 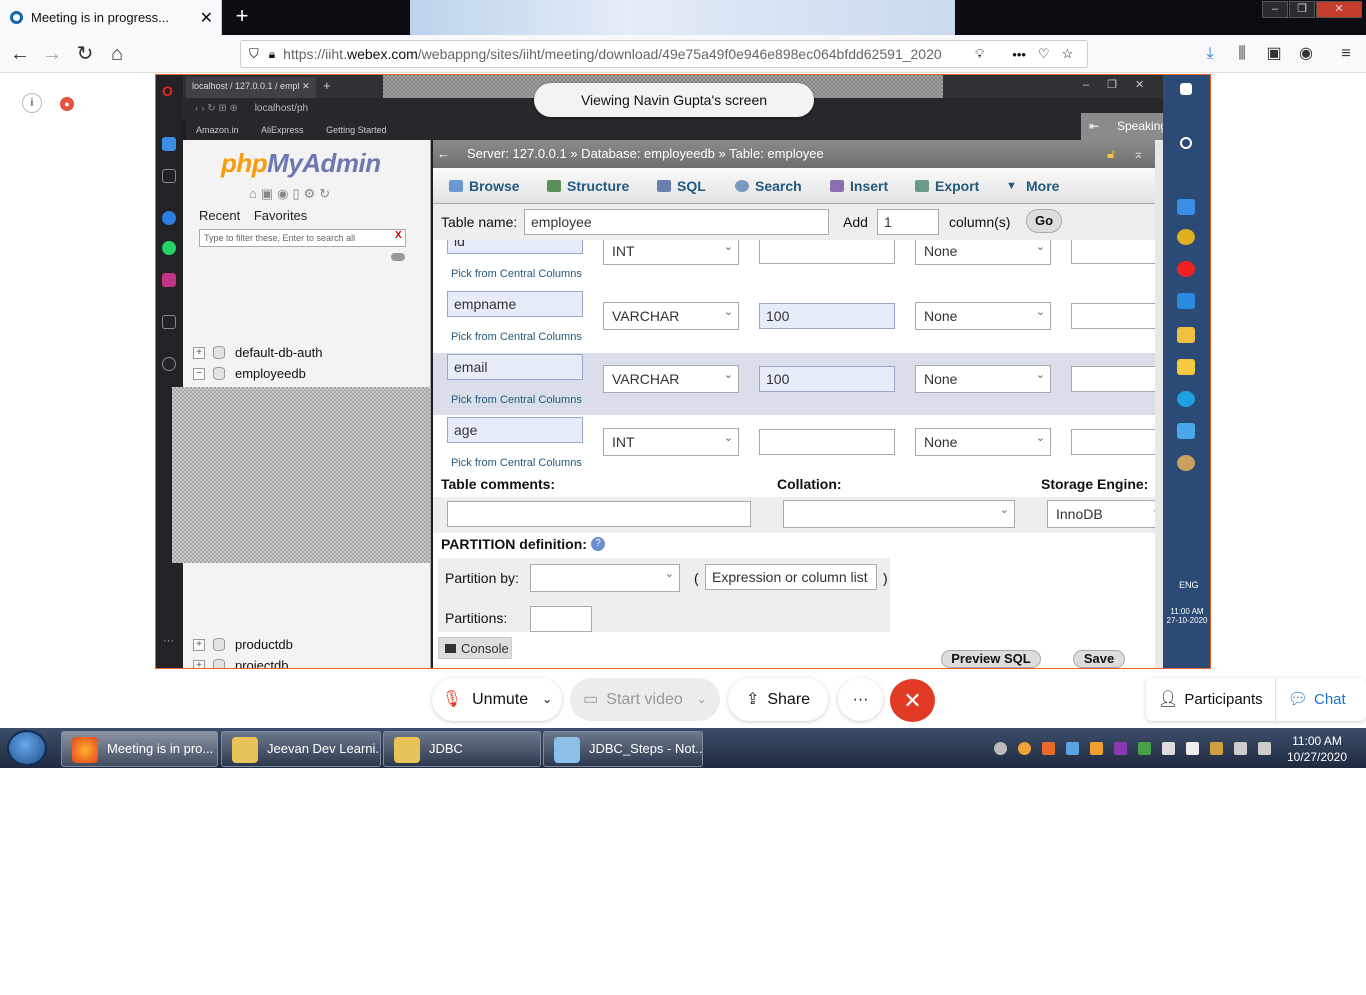 What do you see at coordinates (1094, 126) in the screenshot?
I see `collapse-panel-icon: ⇤` at bounding box center [1094, 126].